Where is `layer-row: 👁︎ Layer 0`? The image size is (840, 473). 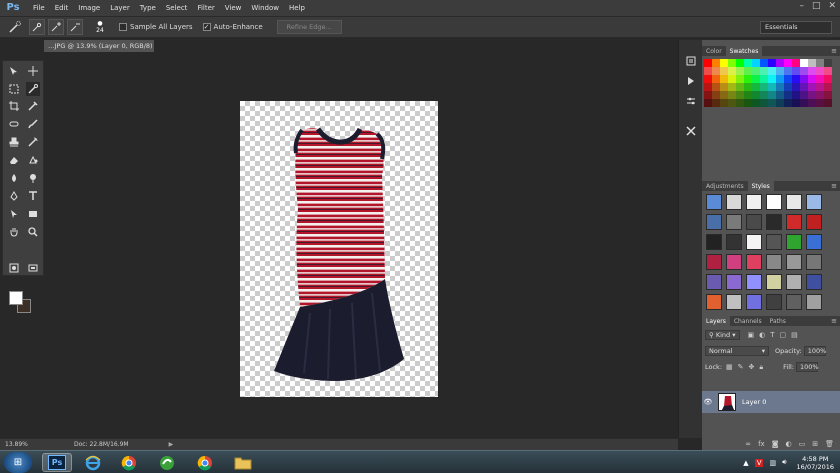 layer-row: 👁︎ Layer 0 is located at coordinates (771, 402).